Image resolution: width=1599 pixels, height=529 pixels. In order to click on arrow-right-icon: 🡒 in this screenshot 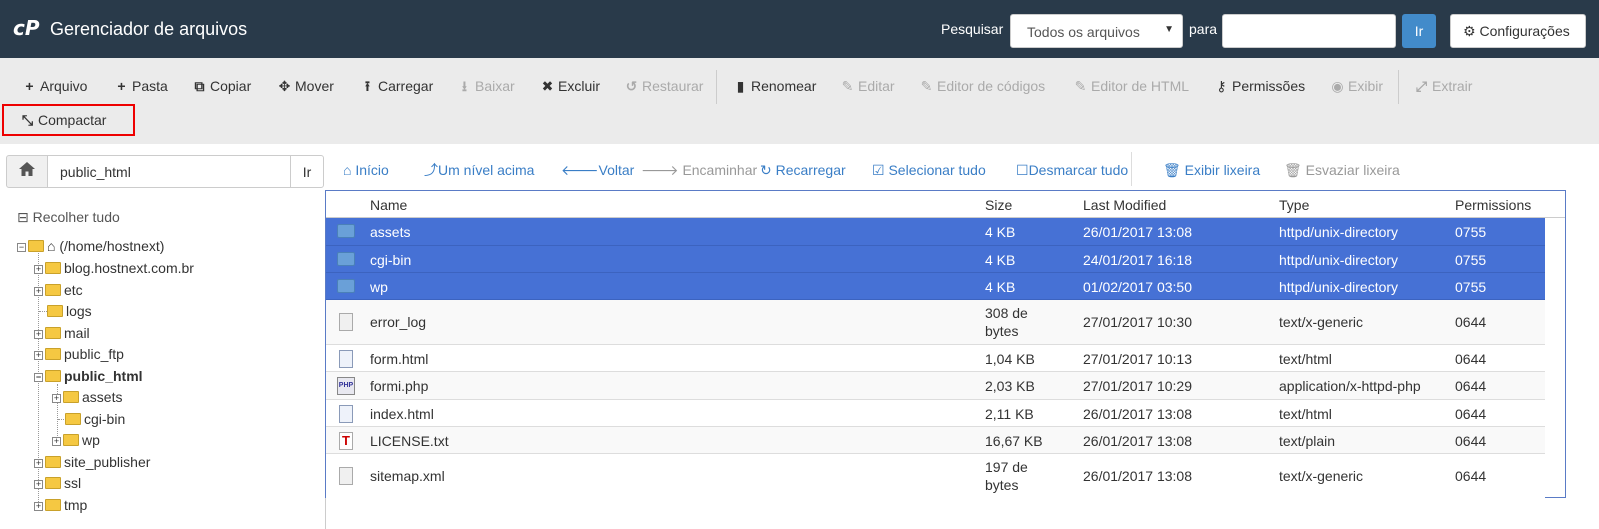, I will do `click(660, 170)`.